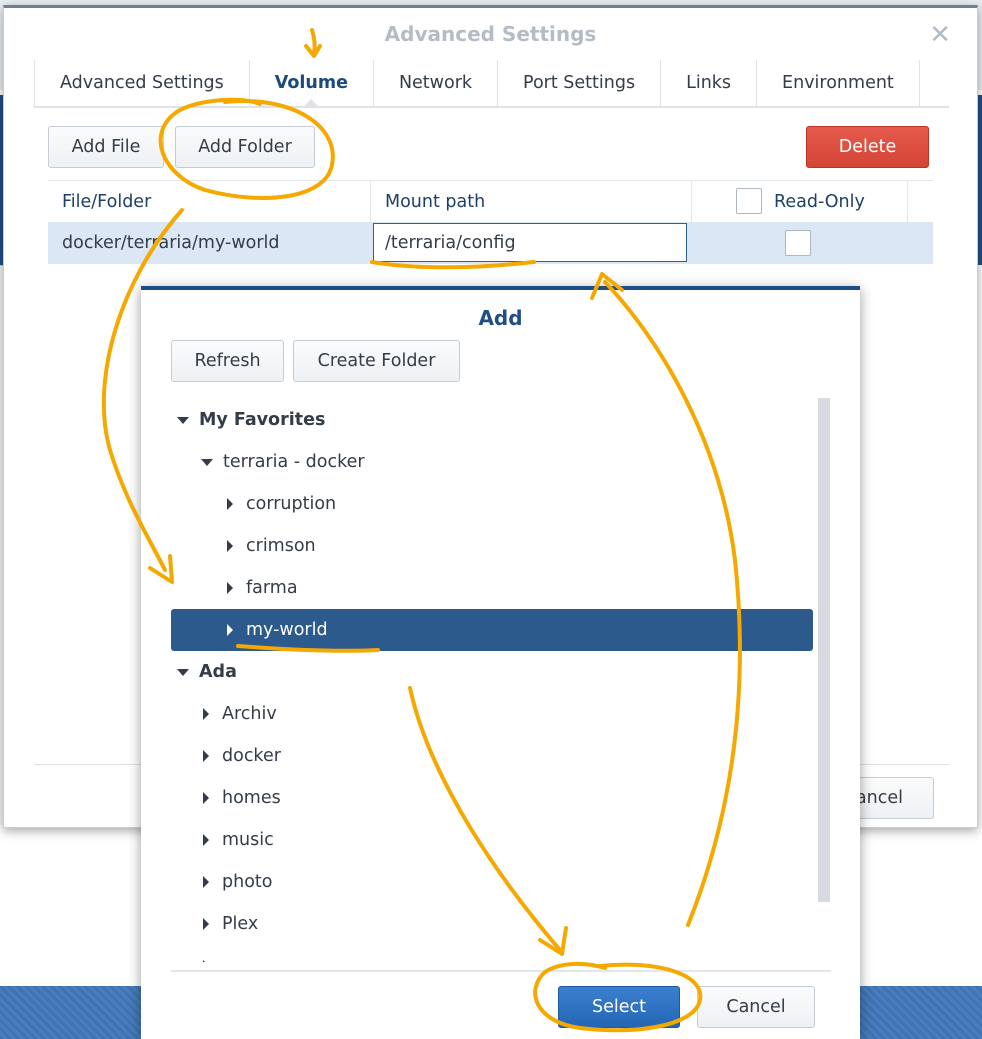 This screenshot has height=1039, width=982. Describe the element at coordinates (248, 840) in the screenshot. I see `tree-node-label: music` at that location.